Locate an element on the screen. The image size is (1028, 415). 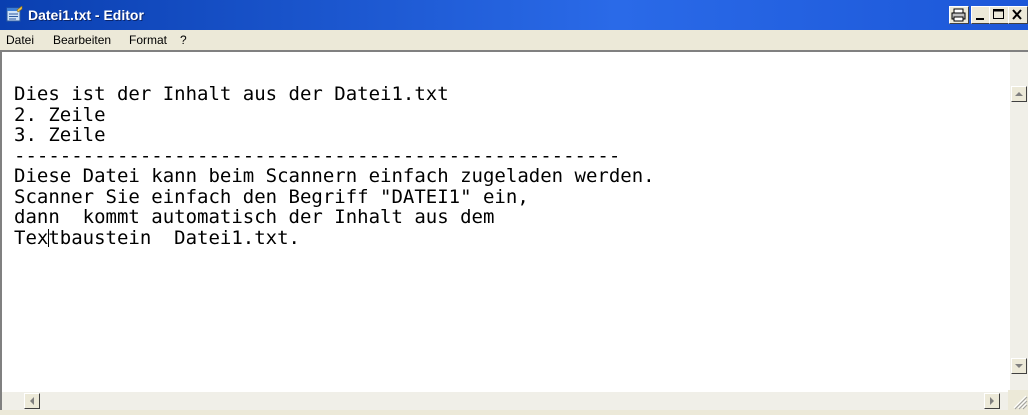
menu-bearbeiten: Bearbeiten is located at coordinates (82, 40).